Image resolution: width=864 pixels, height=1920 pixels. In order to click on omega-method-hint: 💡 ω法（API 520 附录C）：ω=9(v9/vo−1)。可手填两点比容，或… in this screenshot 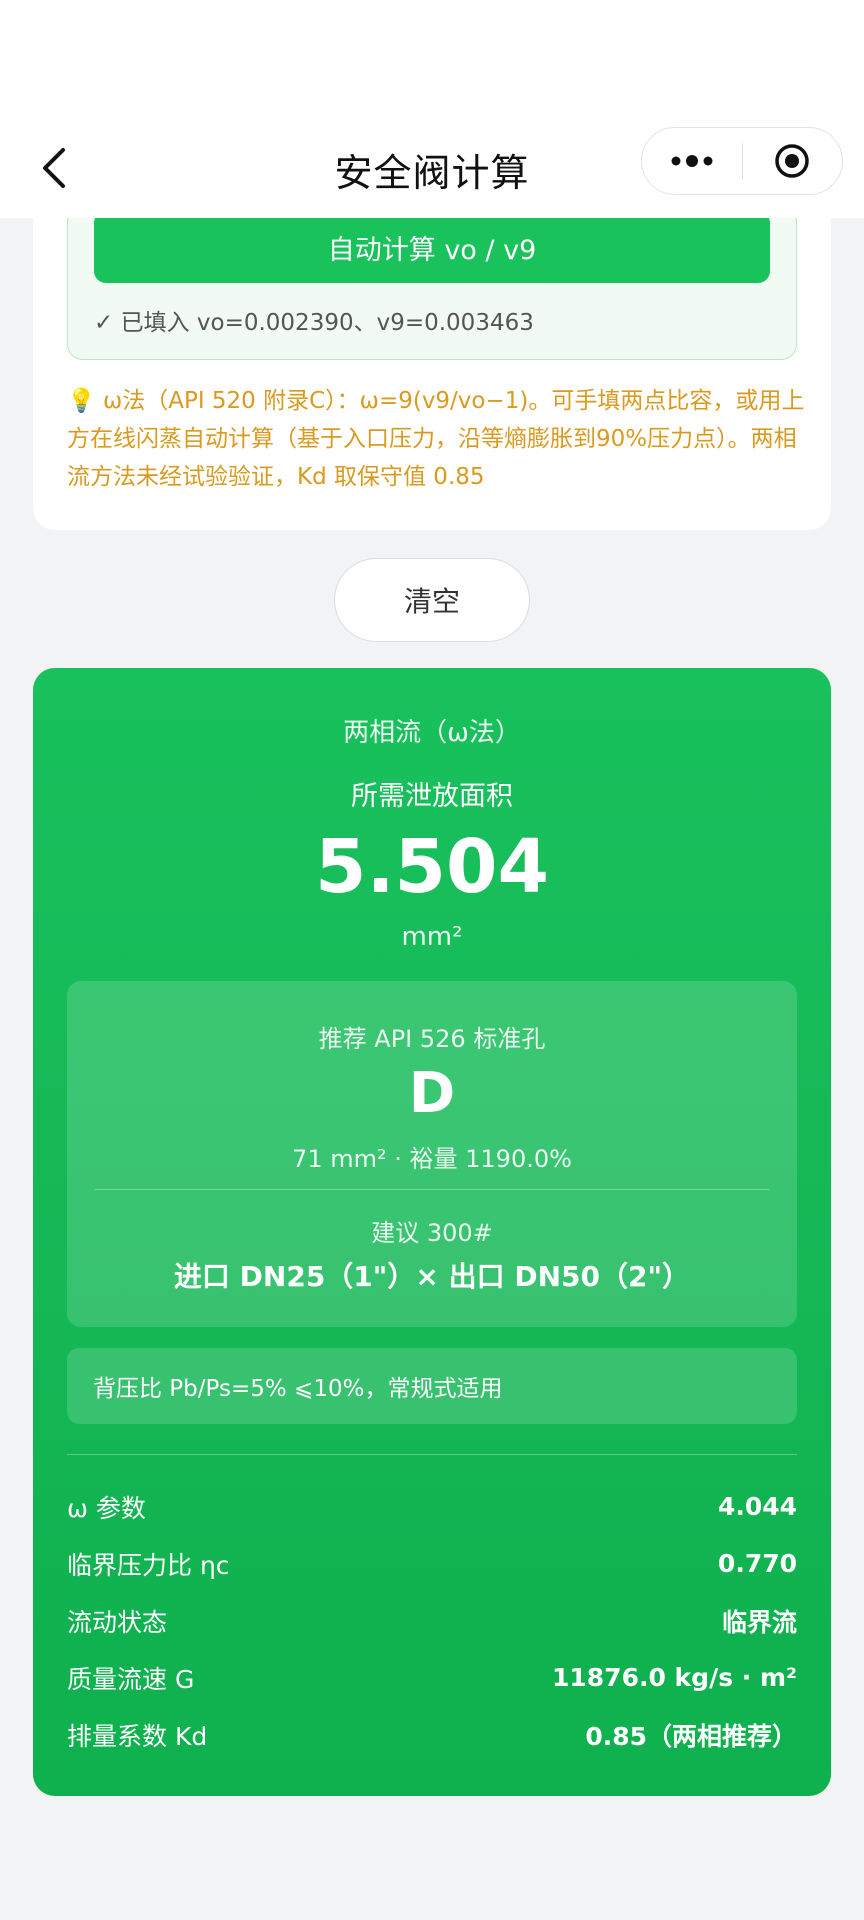, I will do `click(436, 439)`.